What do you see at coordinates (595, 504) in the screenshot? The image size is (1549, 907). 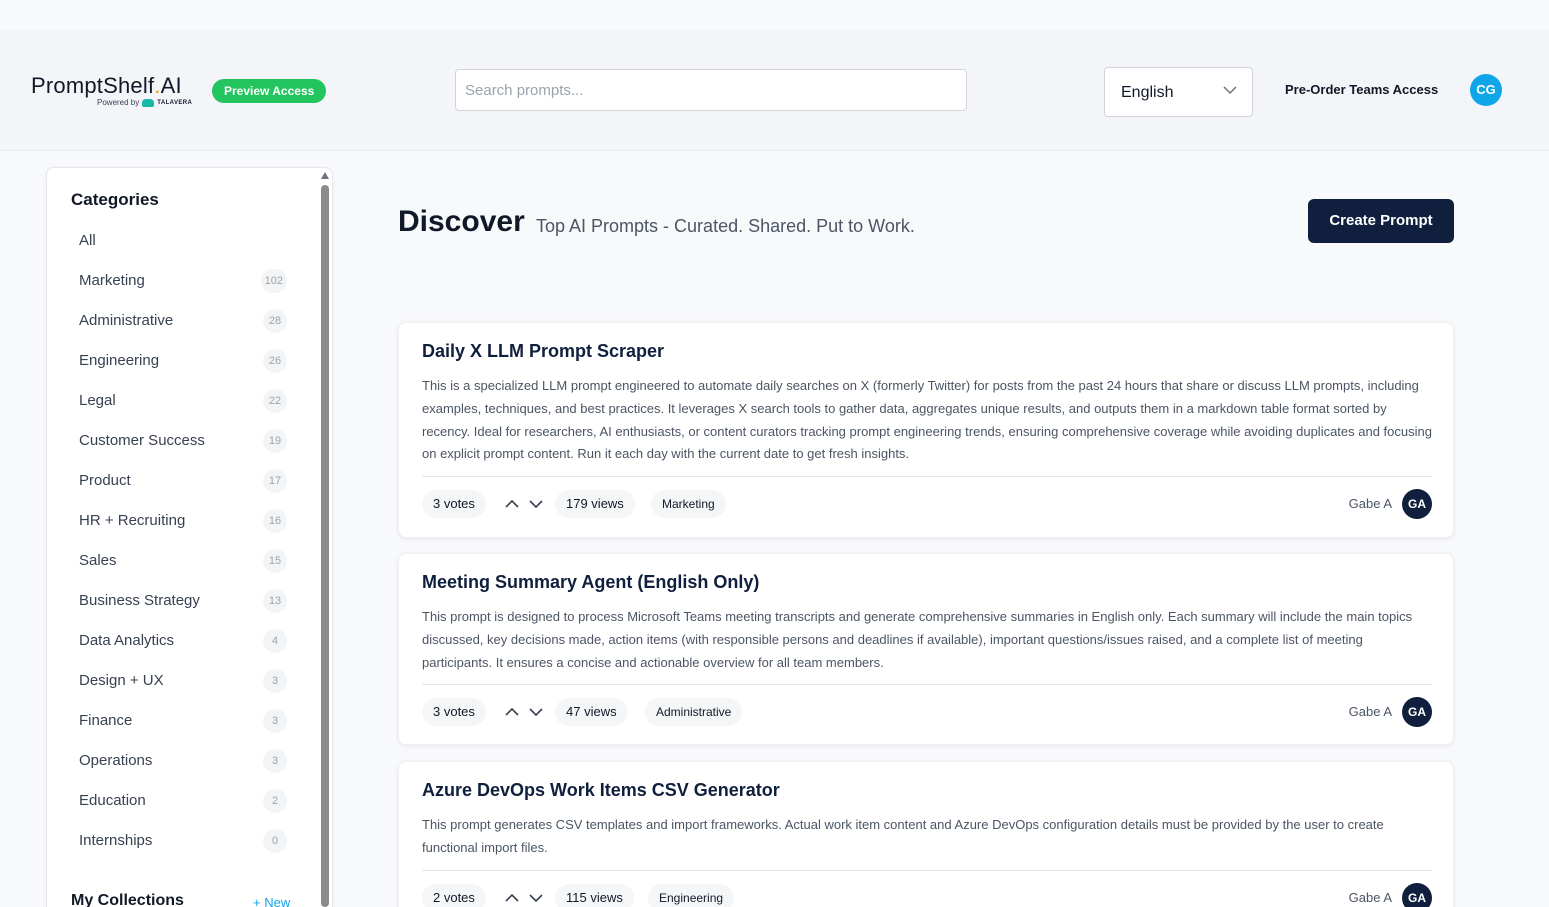 I see `views-badge: 179 views` at bounding box center [595, 504].